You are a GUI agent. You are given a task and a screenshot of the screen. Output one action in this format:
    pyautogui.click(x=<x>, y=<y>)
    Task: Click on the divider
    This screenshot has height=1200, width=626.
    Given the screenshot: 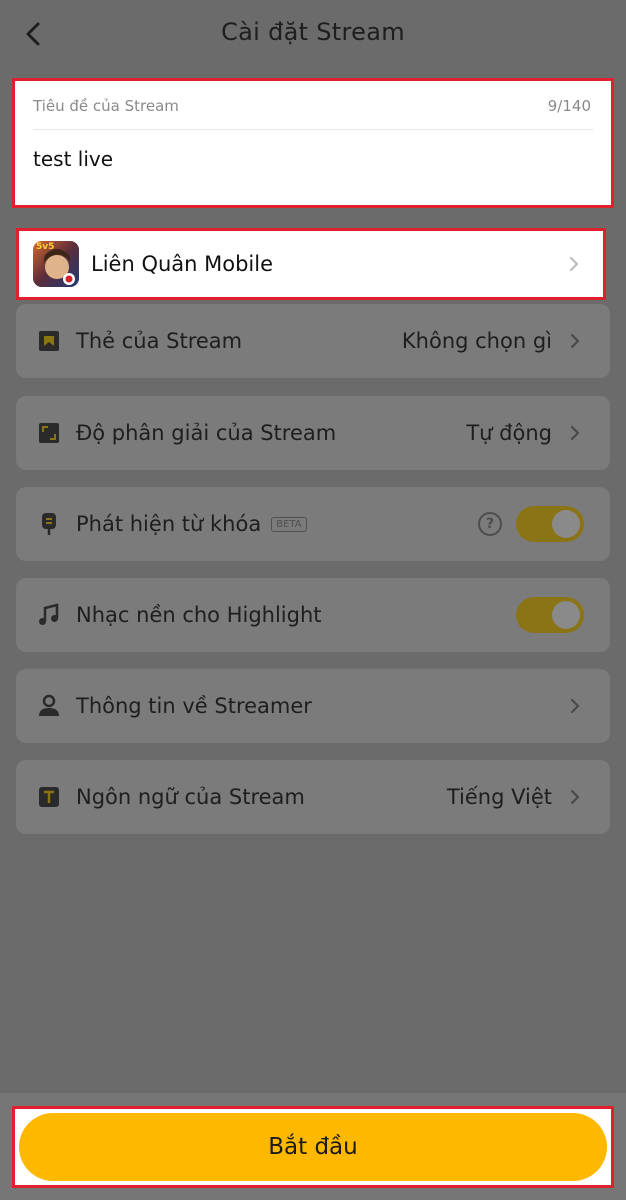 What is the action you would take?
    pyautogui.click(x=313, y=129)
    